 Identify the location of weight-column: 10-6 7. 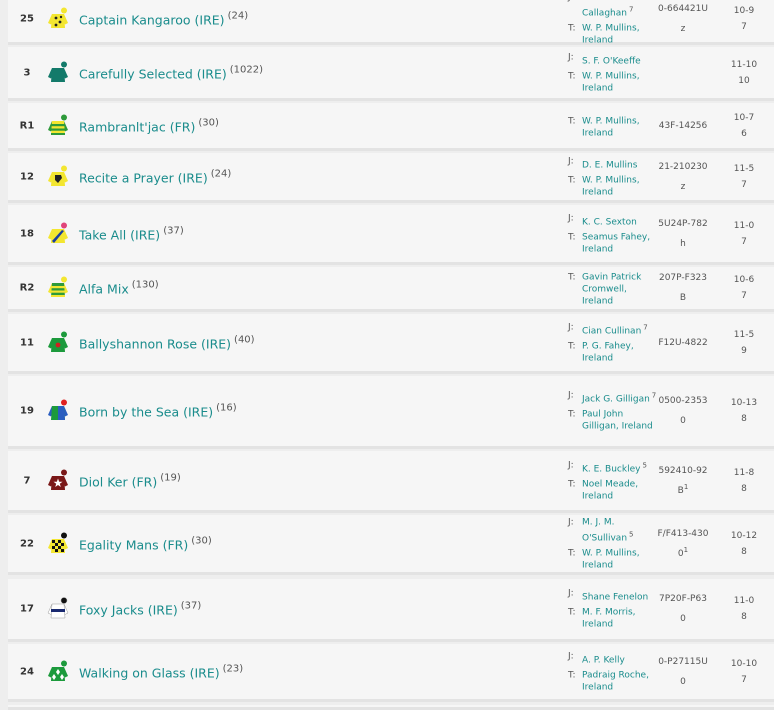
(744, 288).